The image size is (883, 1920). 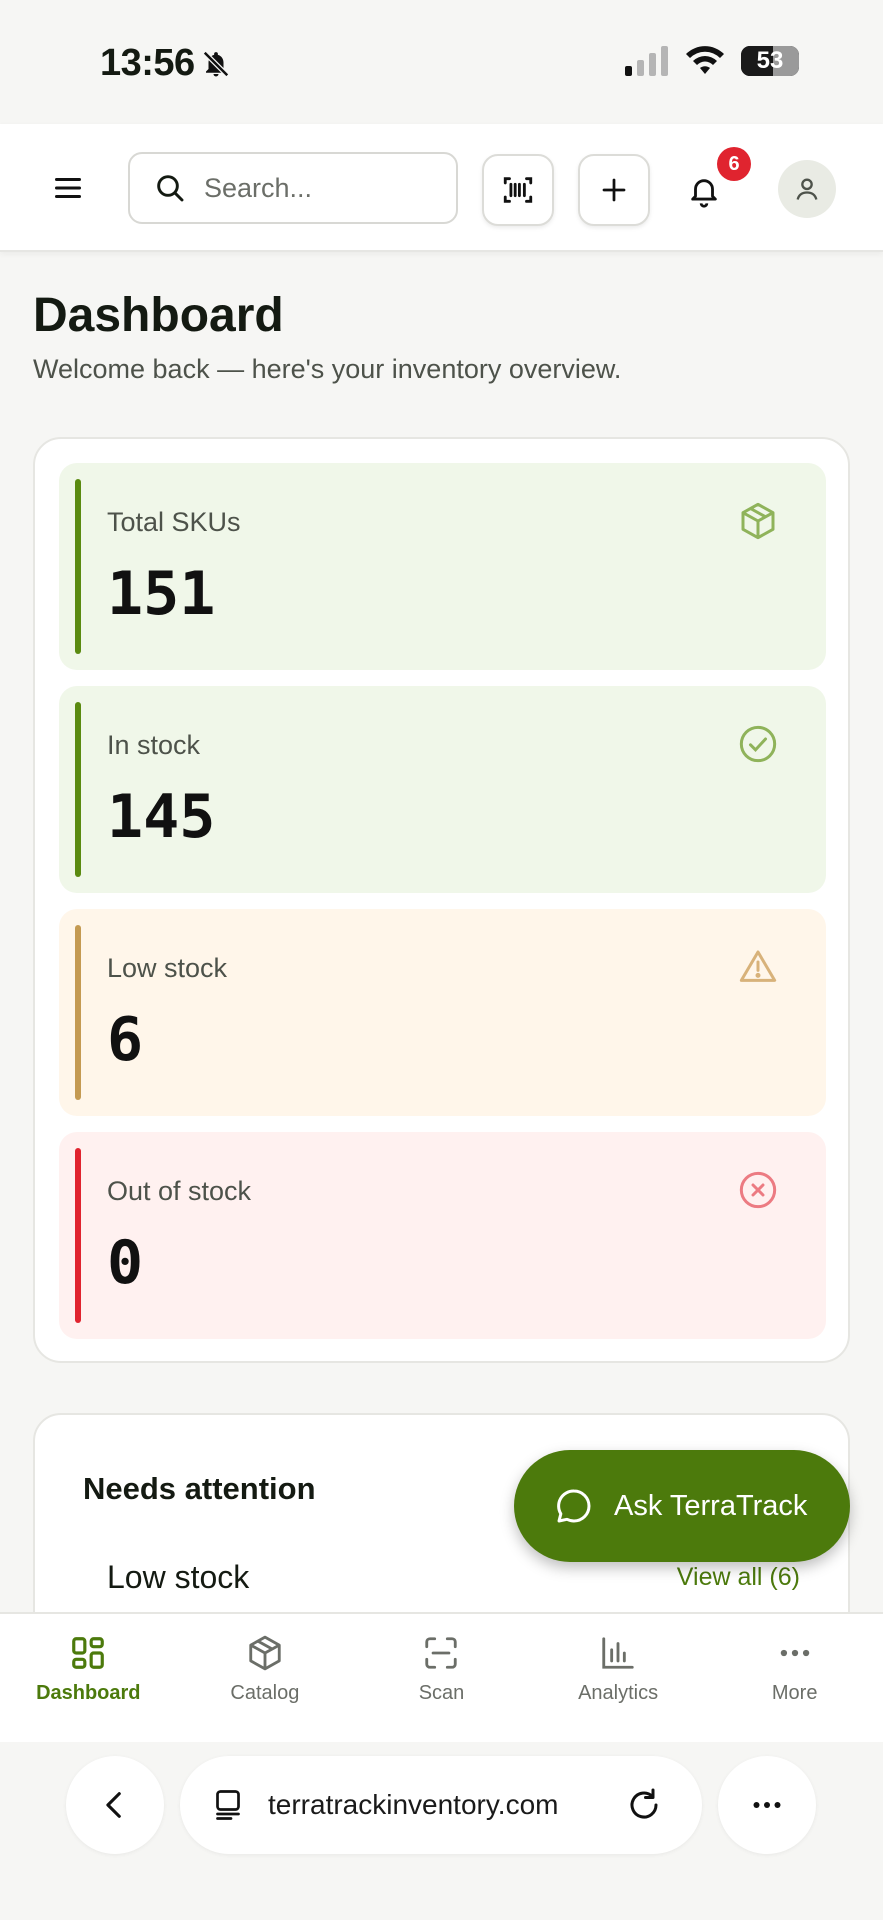 I want to click on nav-dashboard: Dashboard, so click(x=88, y=1678).